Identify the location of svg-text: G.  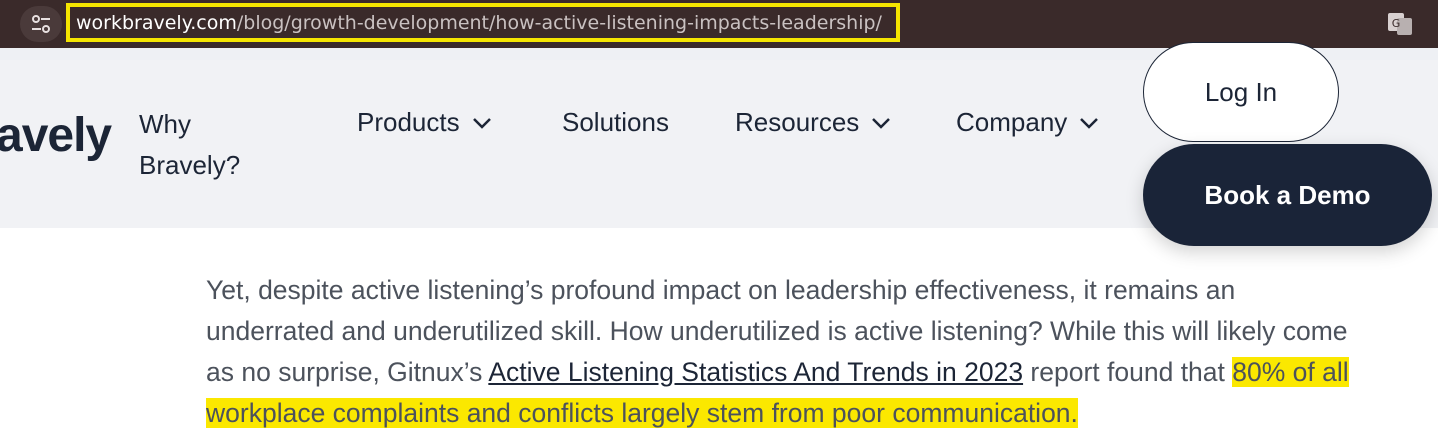
(1396, 23).